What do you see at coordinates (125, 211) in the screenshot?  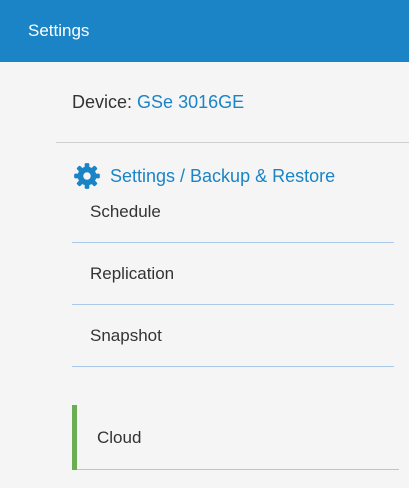 I see `menu-item-label: Schedule` at bounding box center [125, 211].